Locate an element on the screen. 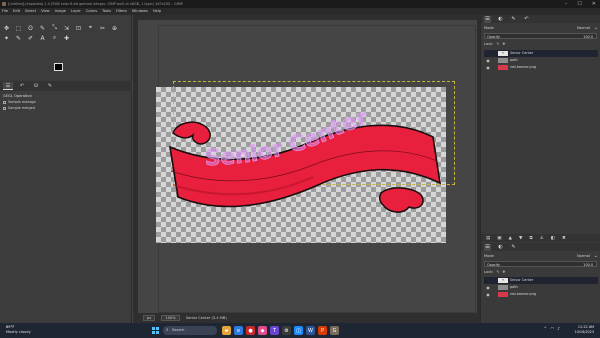  menu-help: Help is located at coordinates (157, 11).